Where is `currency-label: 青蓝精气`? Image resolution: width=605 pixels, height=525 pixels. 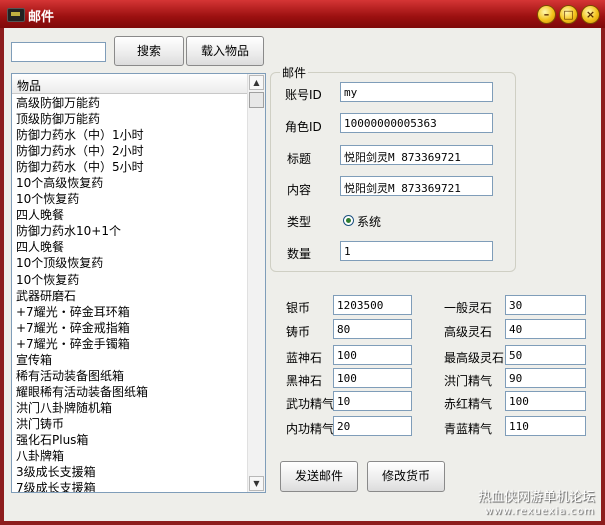 currency-label: 青蓝精气 is located at coordinates (468, 429).